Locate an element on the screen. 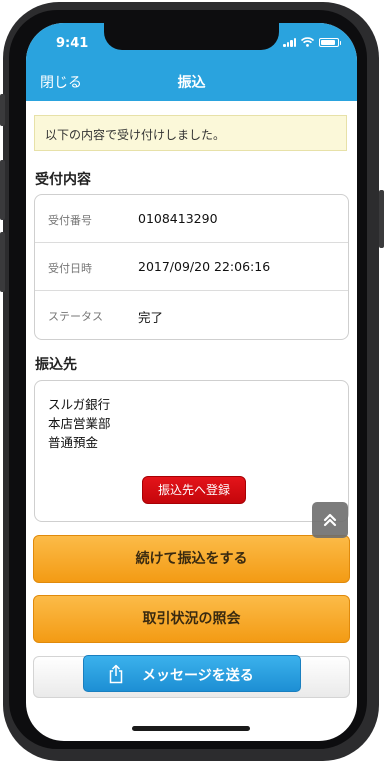 This screenshot has height=765, width=384. battery-icon is located at coordinates (330, 42).